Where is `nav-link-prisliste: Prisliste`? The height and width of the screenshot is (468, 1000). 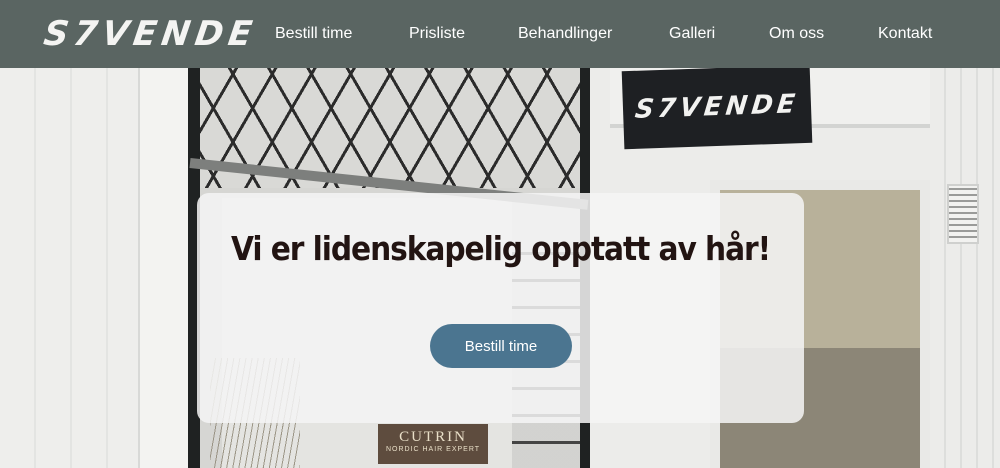
nav-link-prisliste: Prisliste is located at coordinates (437, 34).